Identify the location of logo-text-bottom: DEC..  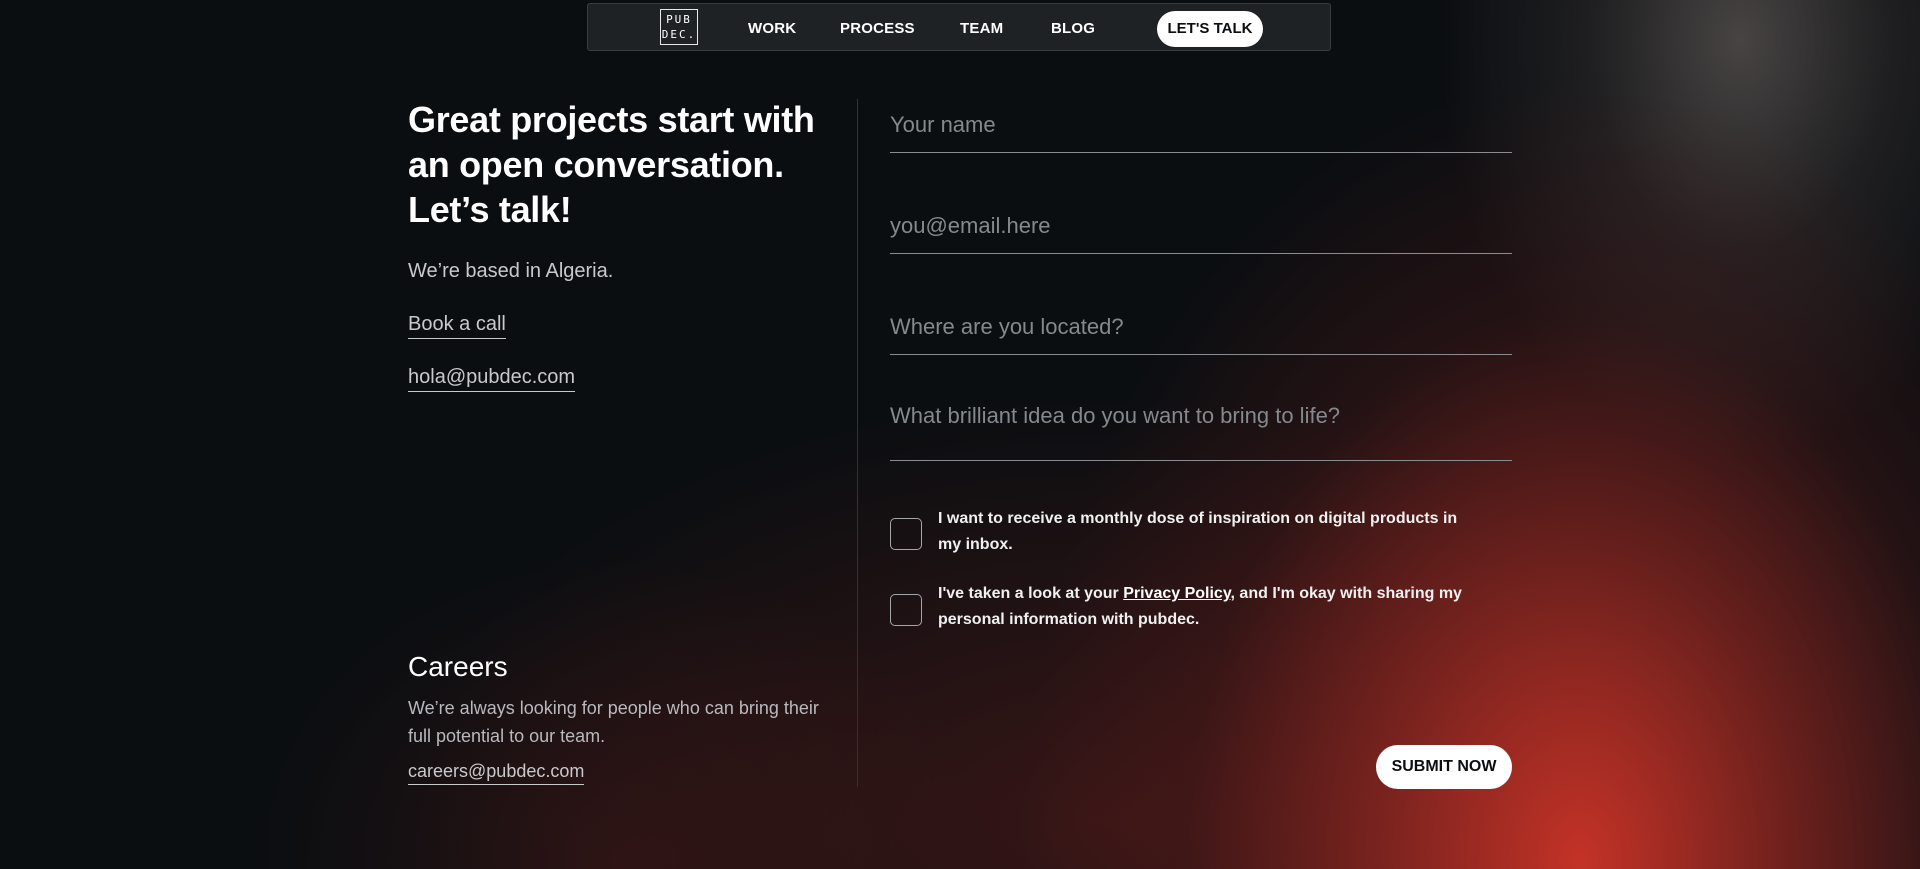
(679, 34).